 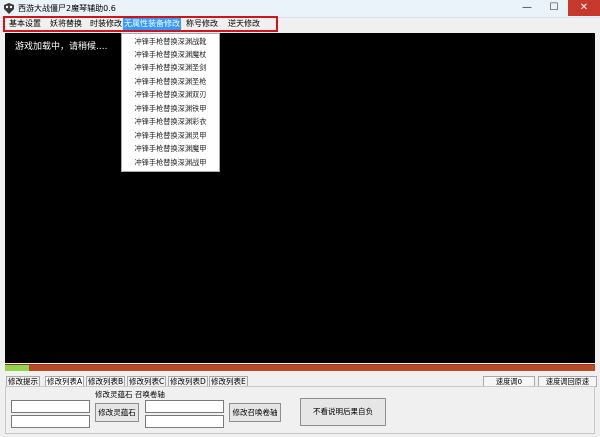 I want to click on window-title: 西游大战僵尸2魔琴辅助0.6, so click(x=67, y=8).